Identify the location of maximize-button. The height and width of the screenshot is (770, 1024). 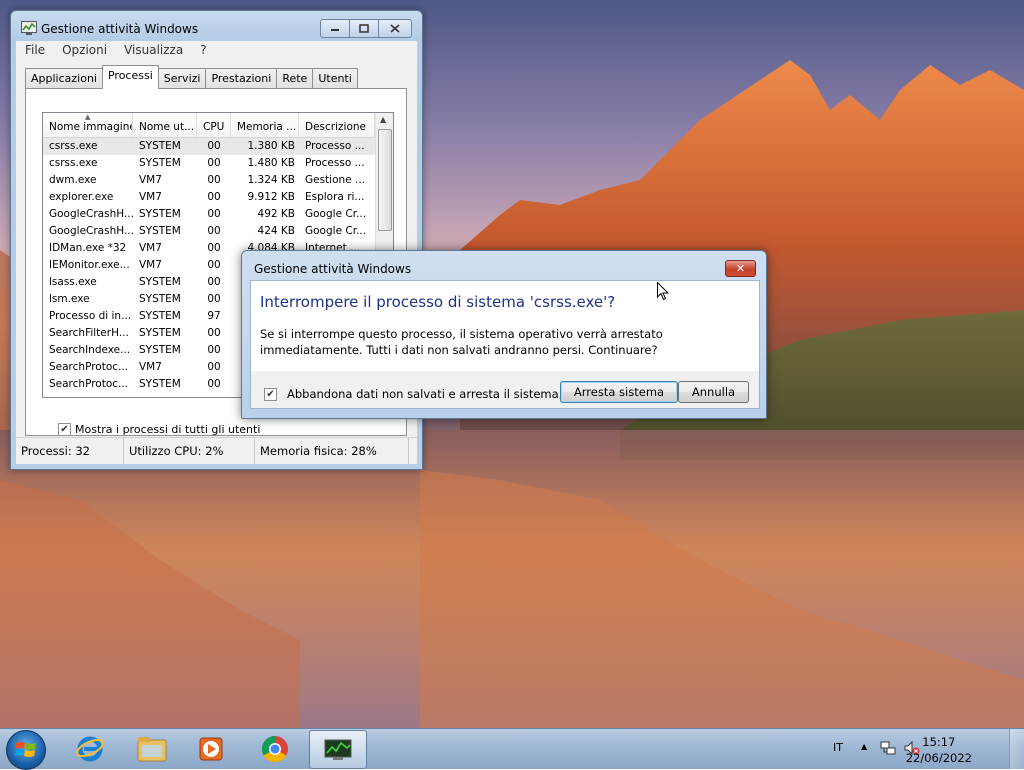
(364, 28).